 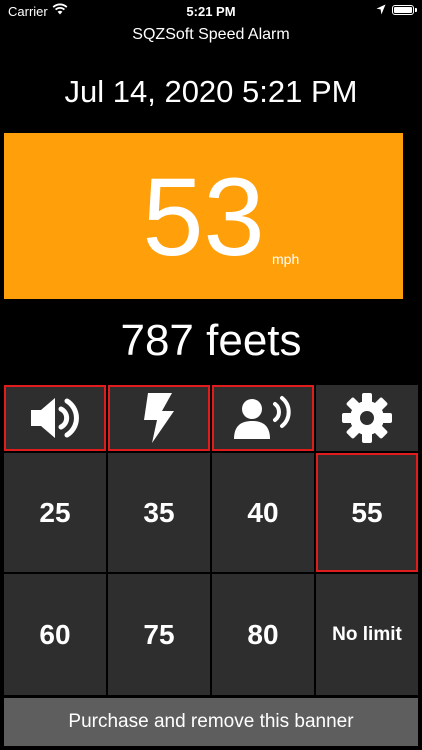 I want to click on lightning-icon, so click(x=159, y=418).